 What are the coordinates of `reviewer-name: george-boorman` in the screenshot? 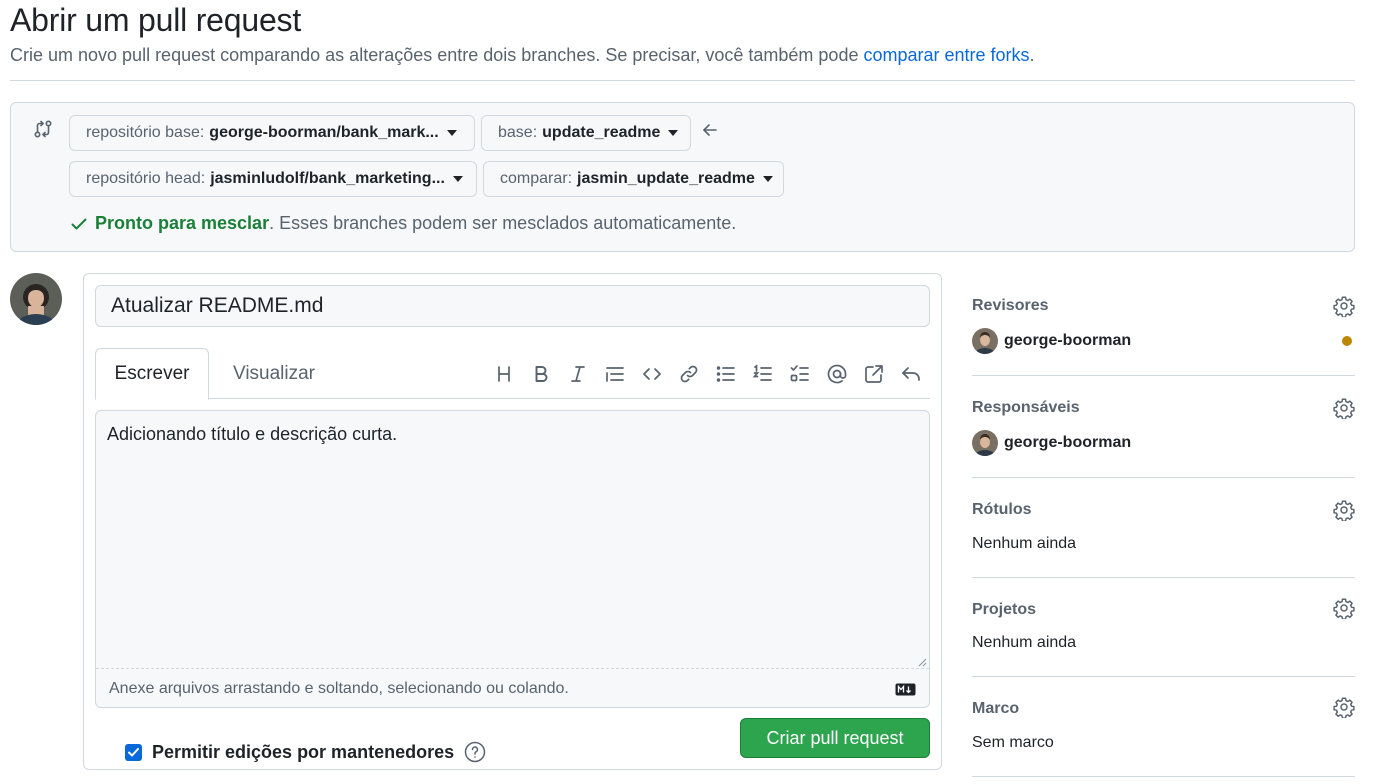 It's located at (1068, 340).